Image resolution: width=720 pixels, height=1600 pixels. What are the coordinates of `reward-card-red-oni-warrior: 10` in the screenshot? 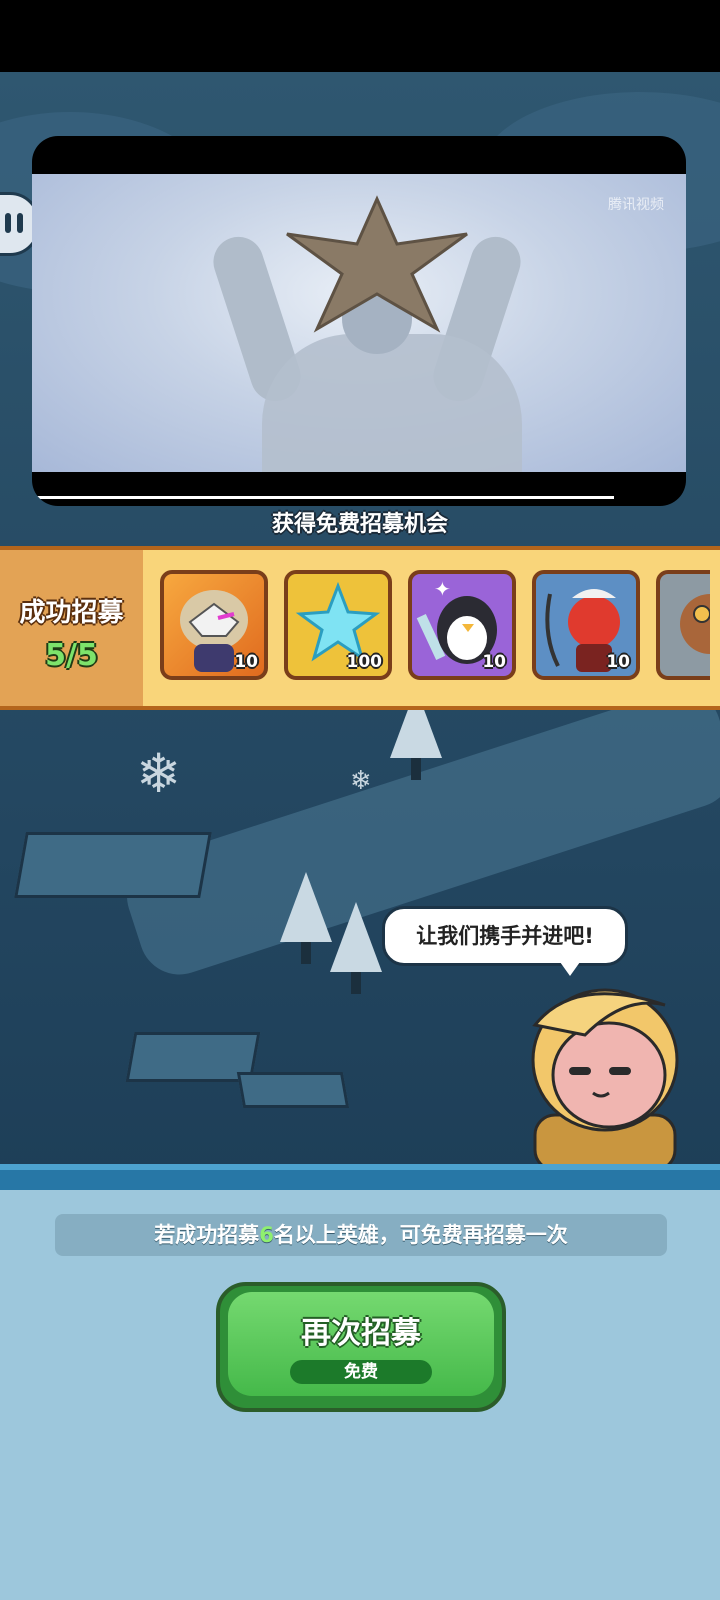 It's located at (586, 625).